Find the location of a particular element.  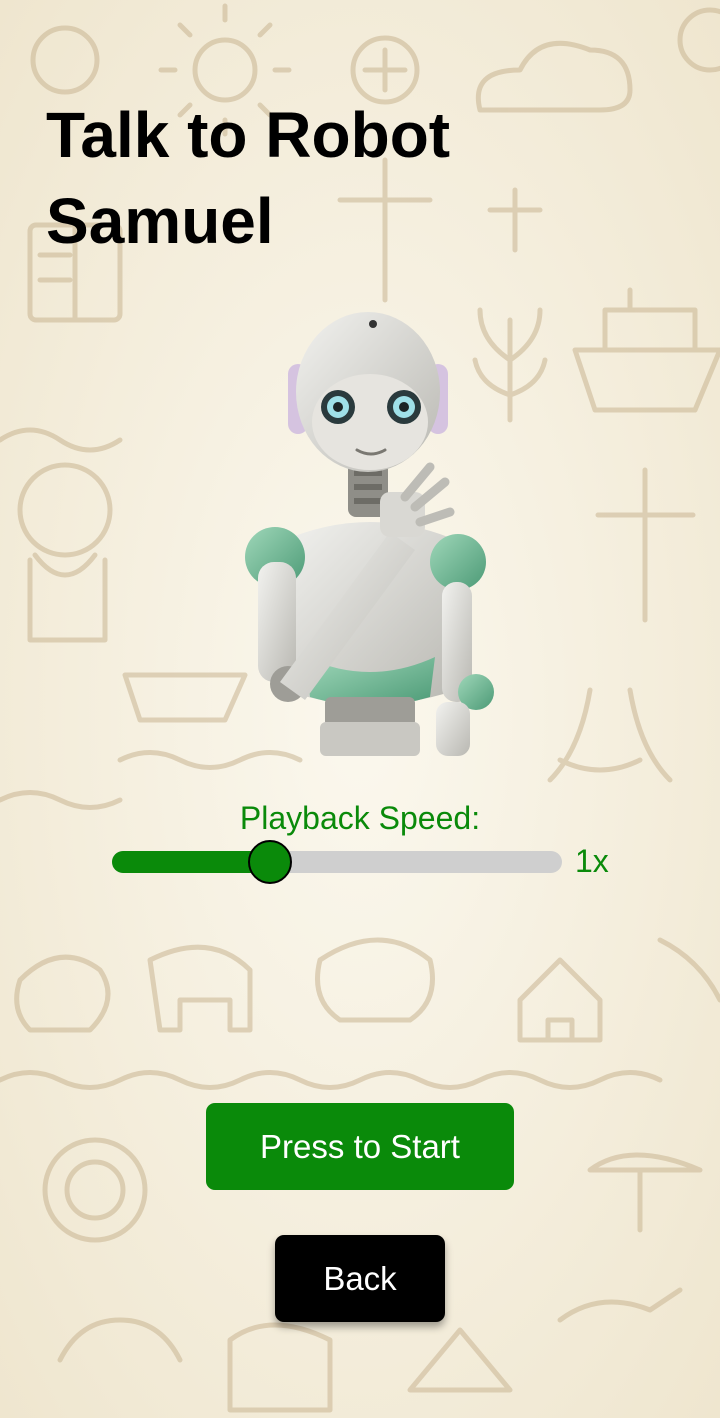

playback-speed-value: 1x is located at coordinates (592, 861).